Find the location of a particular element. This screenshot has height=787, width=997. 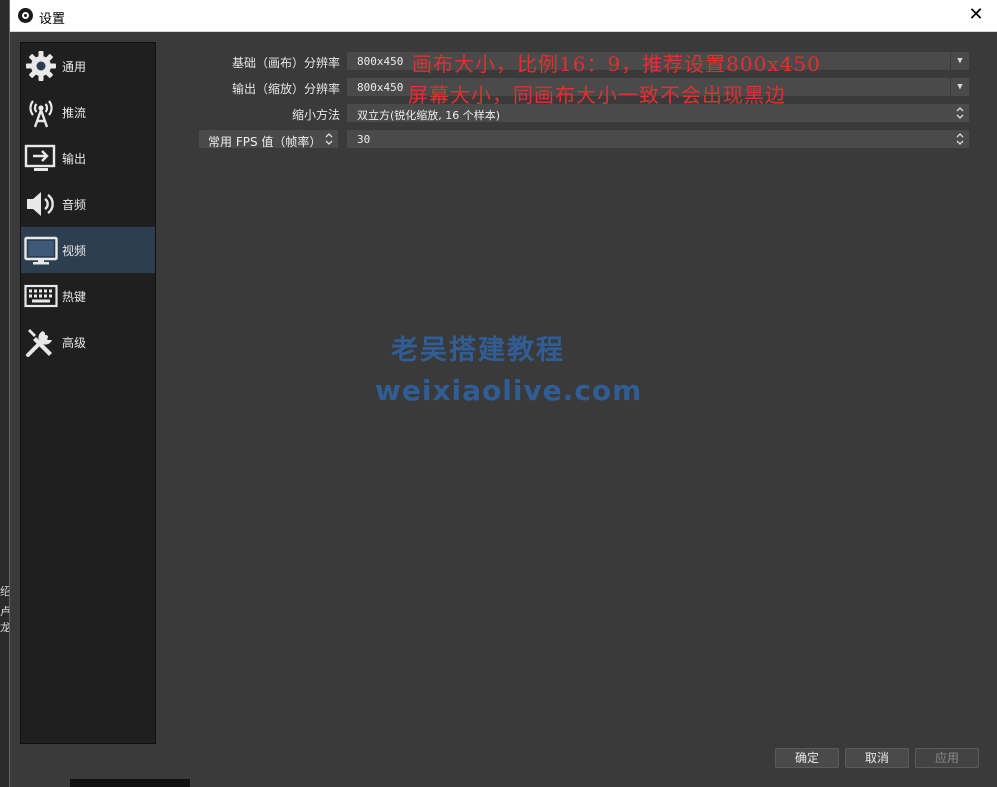

keyboard-icon is located at coordinates (41, 296).